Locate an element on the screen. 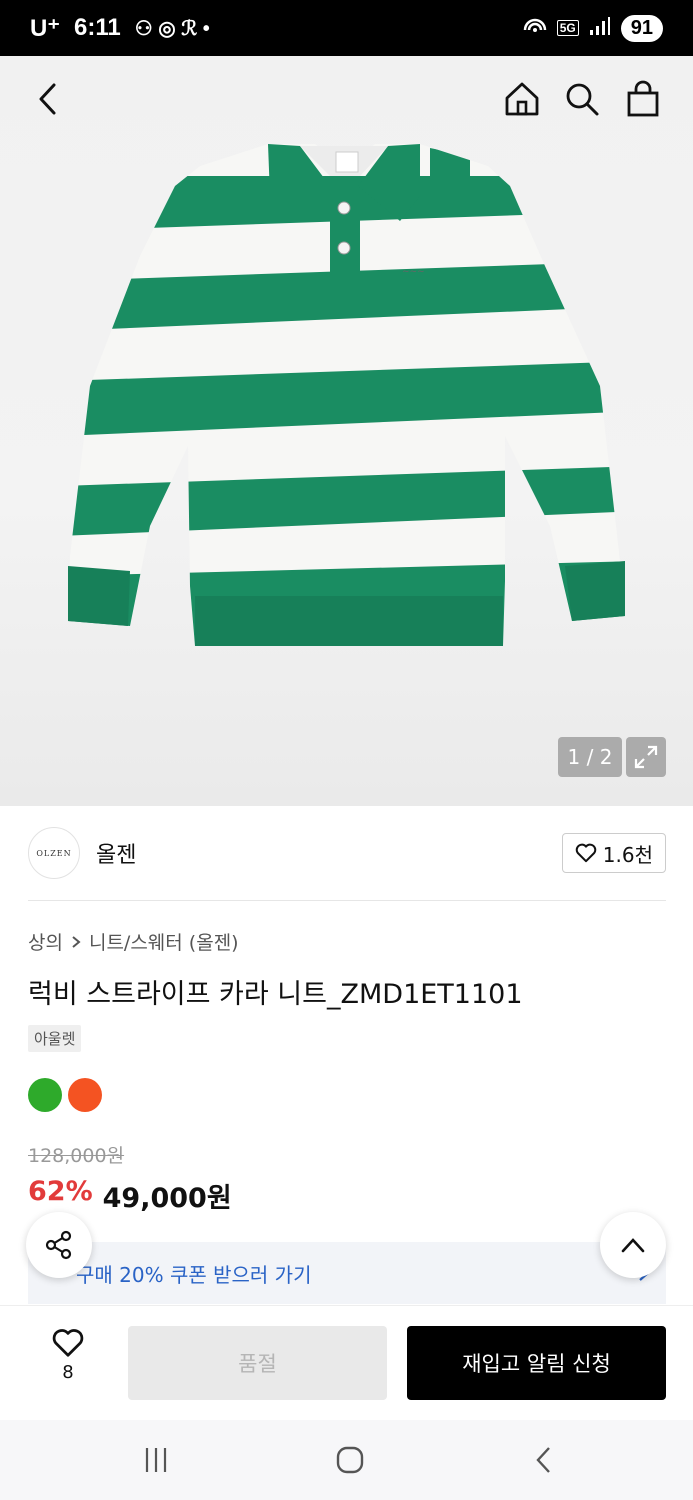 The width and height of the screenshot is (693, 1500). share-icon is located at coordinates (58, 1245).